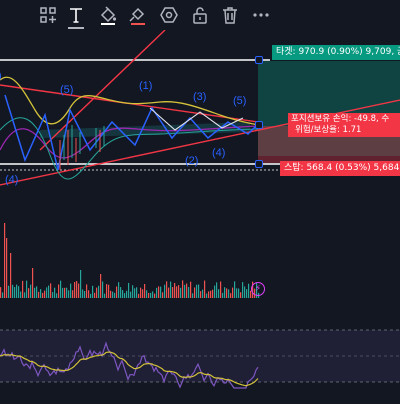 The image size is (400, 404). I want to click on volume-bars, so click(130, 260).